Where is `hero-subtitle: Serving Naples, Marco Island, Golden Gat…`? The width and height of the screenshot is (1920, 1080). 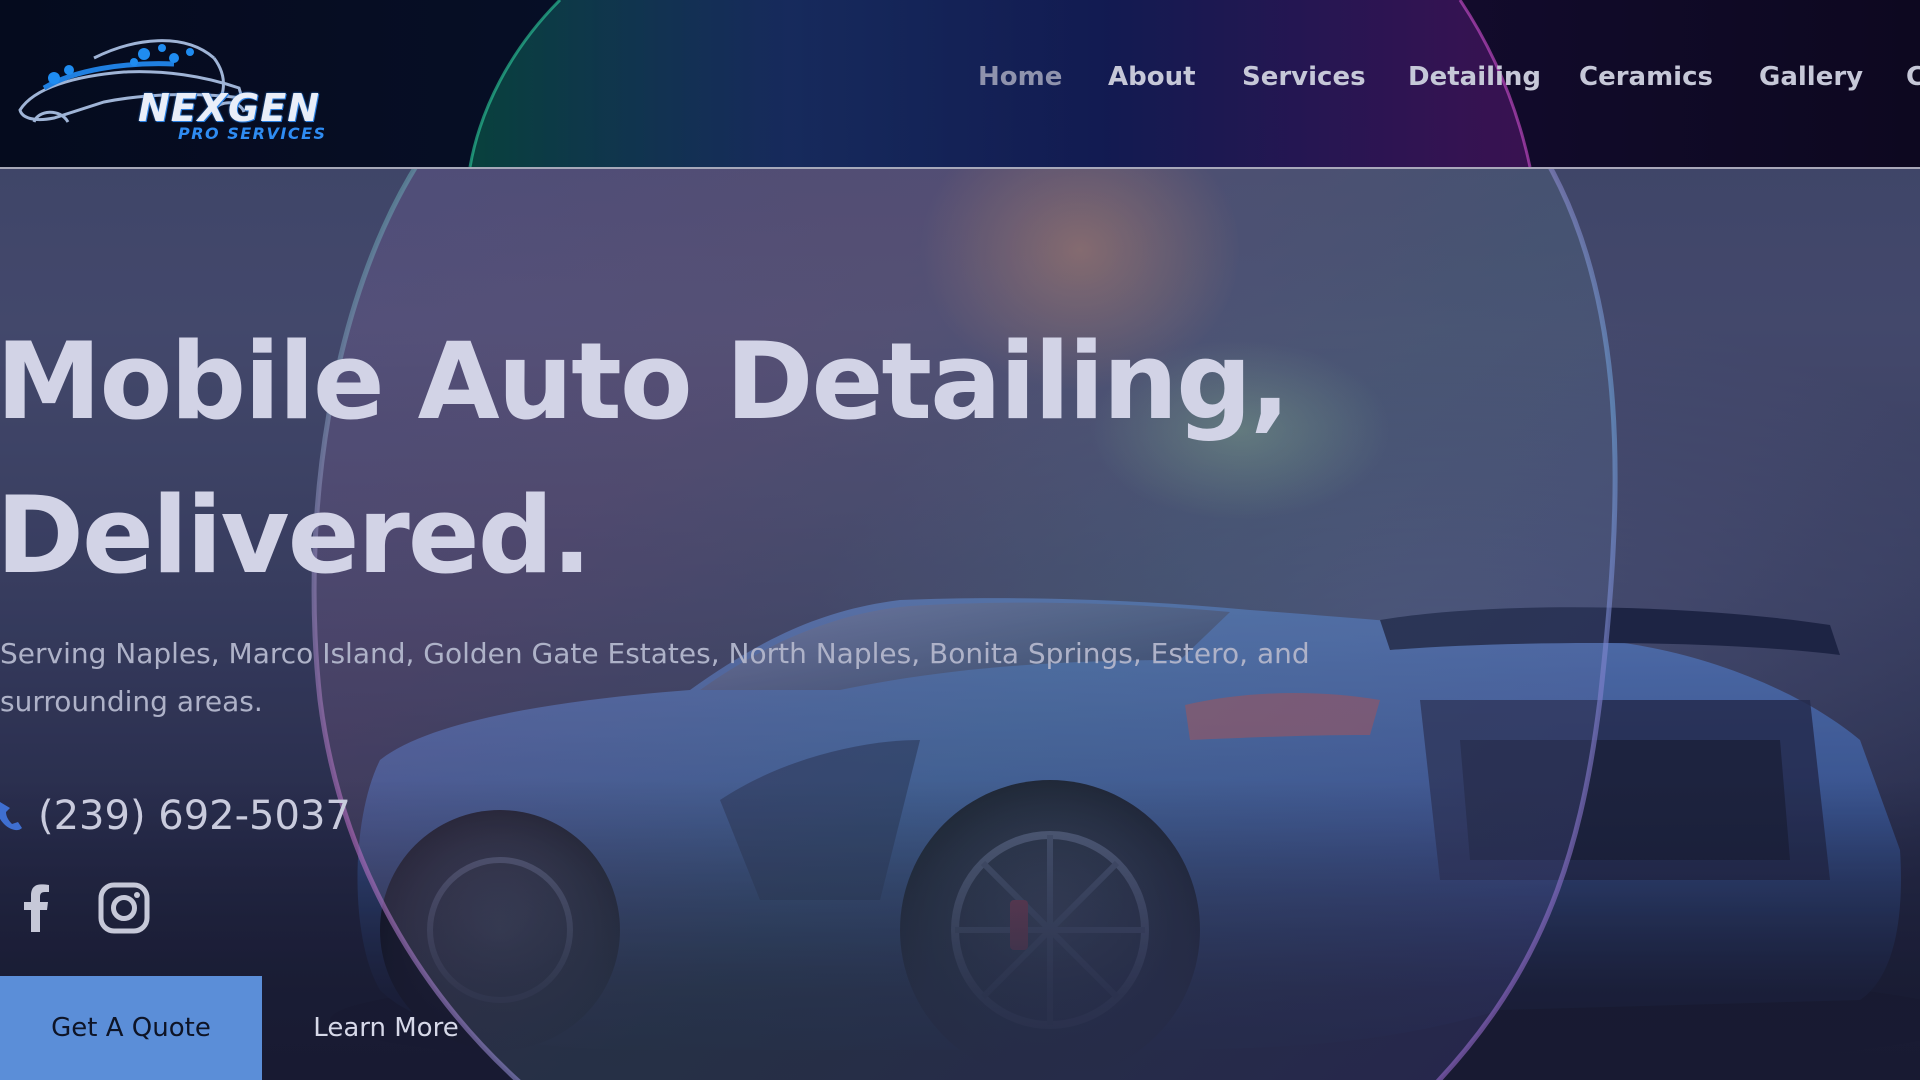
hero-subtitle: Serving Naples, Marco Island, Golden Gat… is located at coordinates (655, 677).